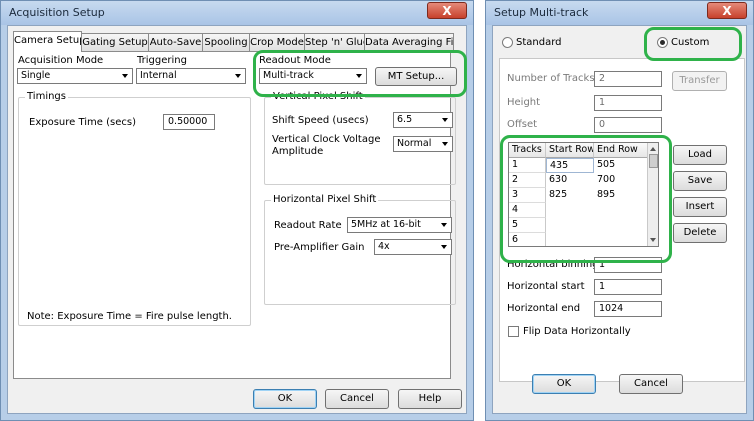 The width and height of the screenshot is (754, 421). Describe the element at coordinates (175, 42) in the screenshot. I see `tab-auto-save: Auto-Save` at that location.